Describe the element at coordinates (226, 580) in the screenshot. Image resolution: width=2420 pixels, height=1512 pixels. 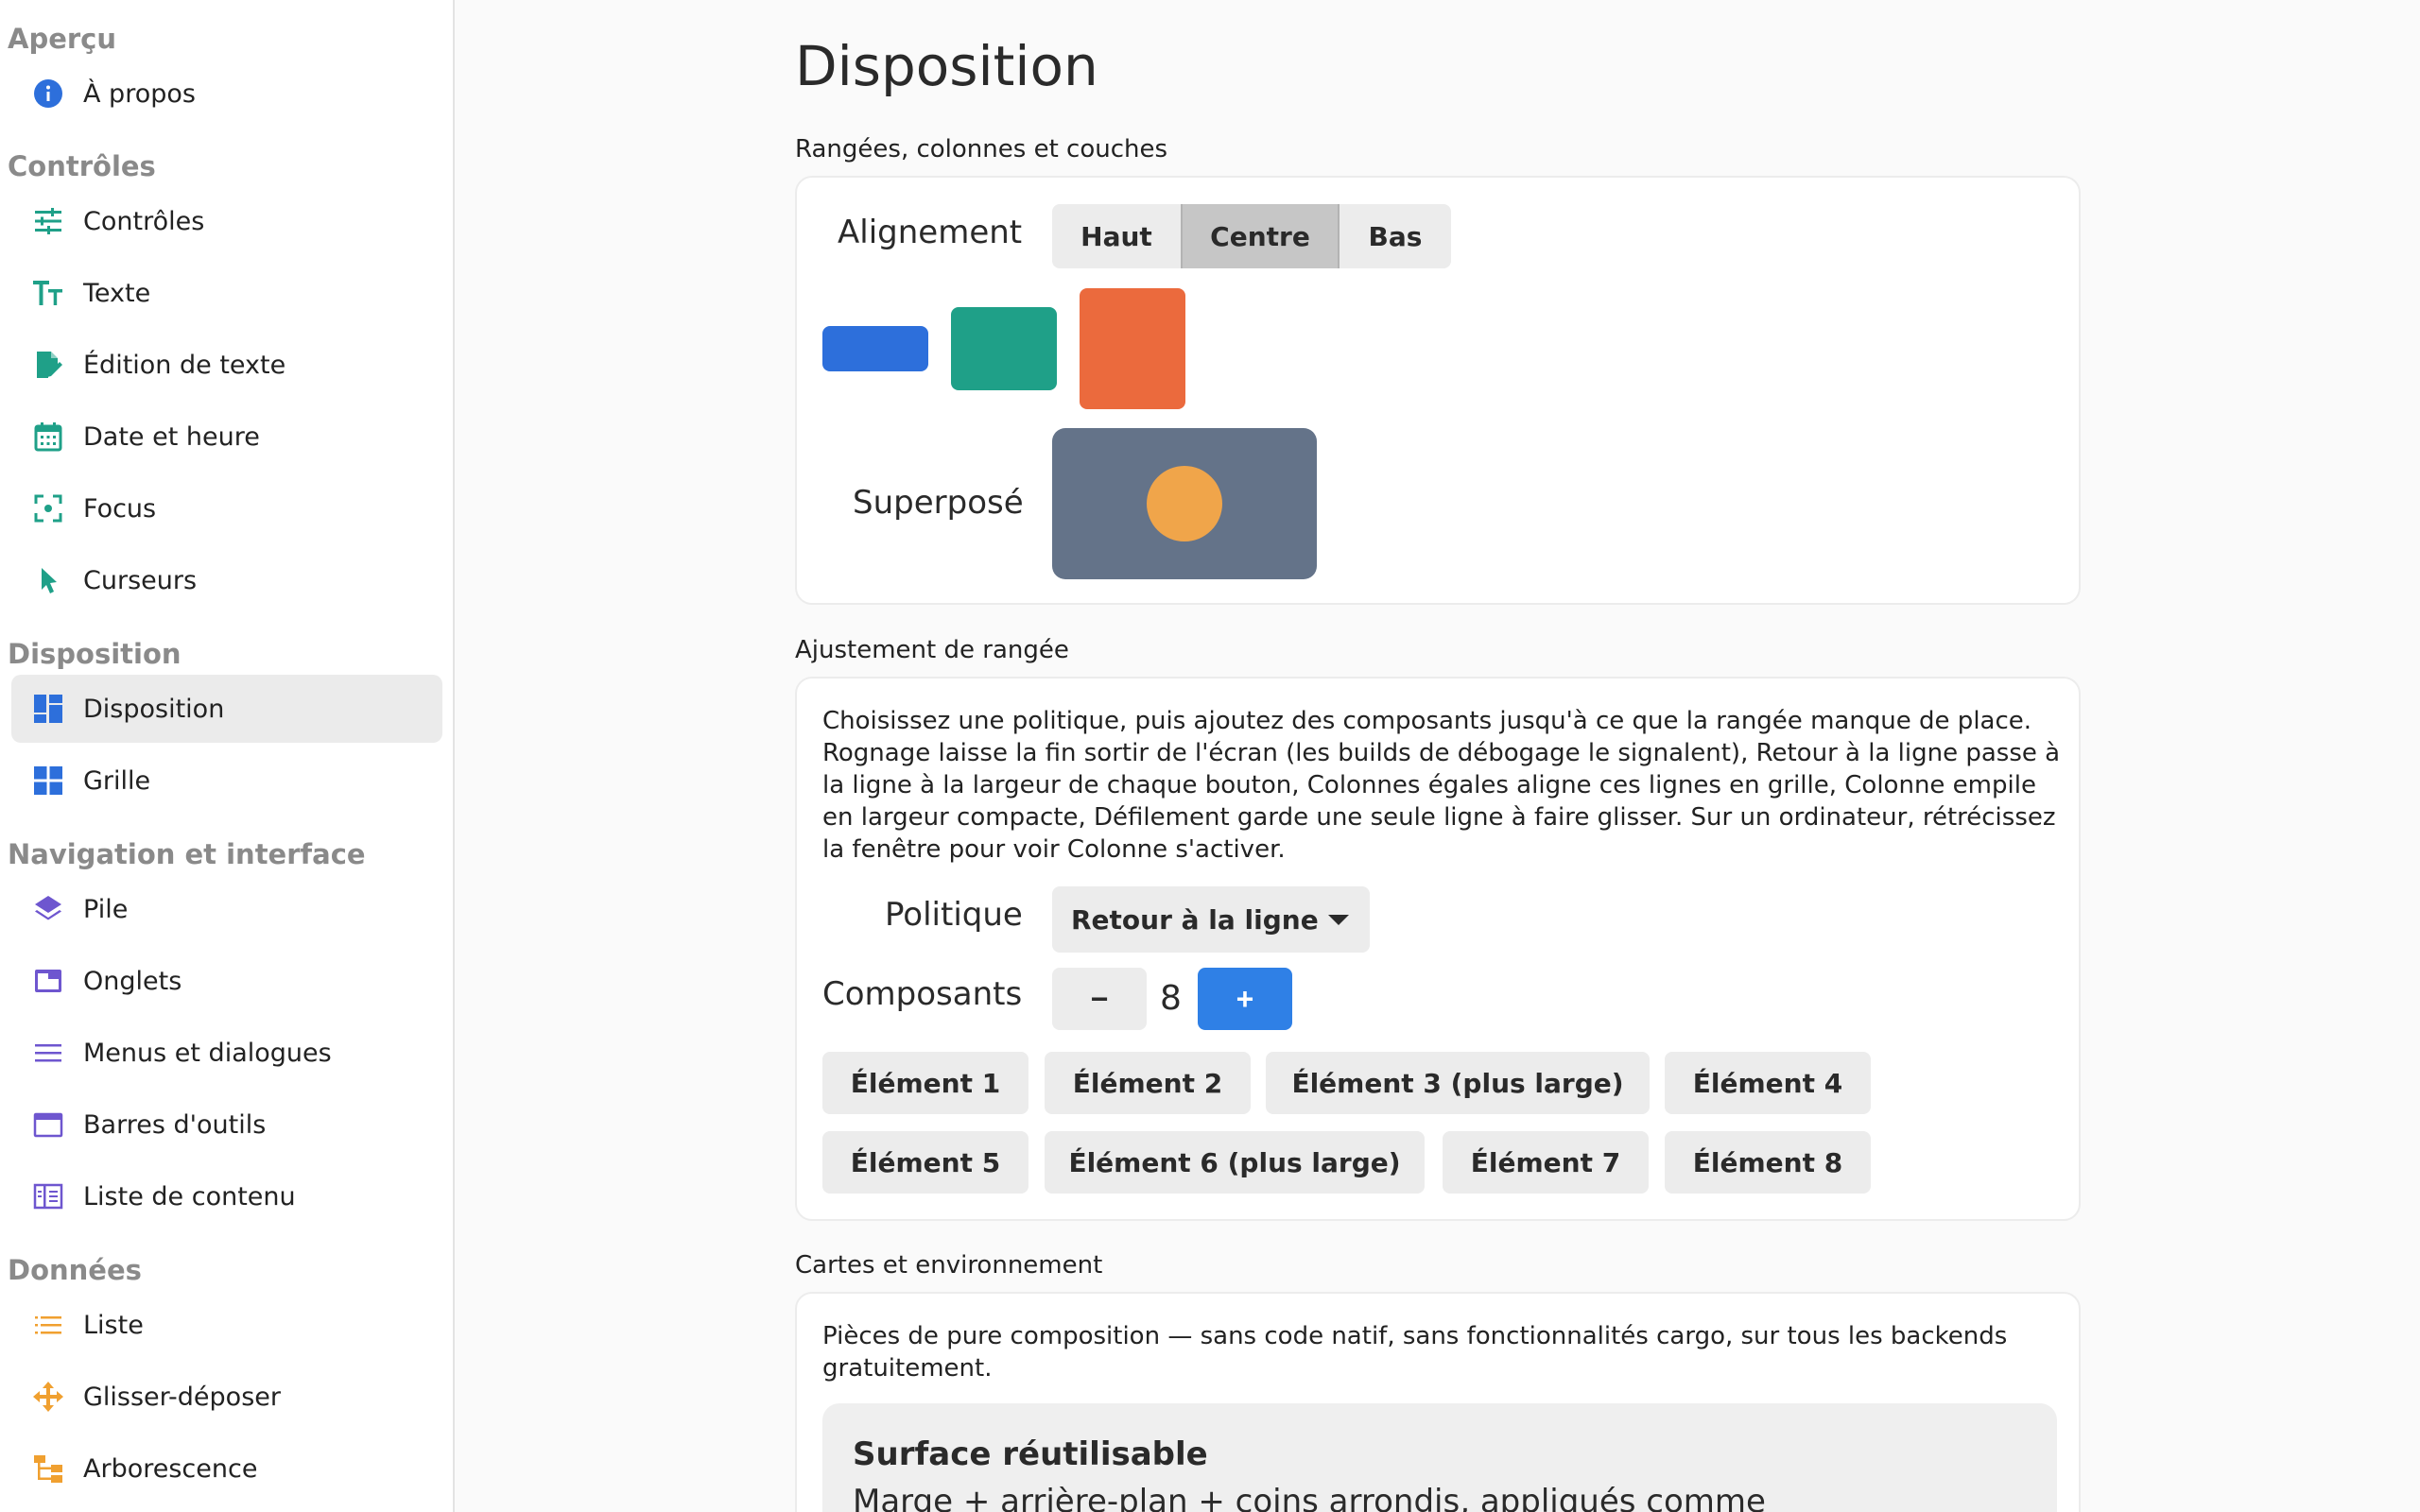
I see `sidebar-item-curseurs: Curseurs` at that location.